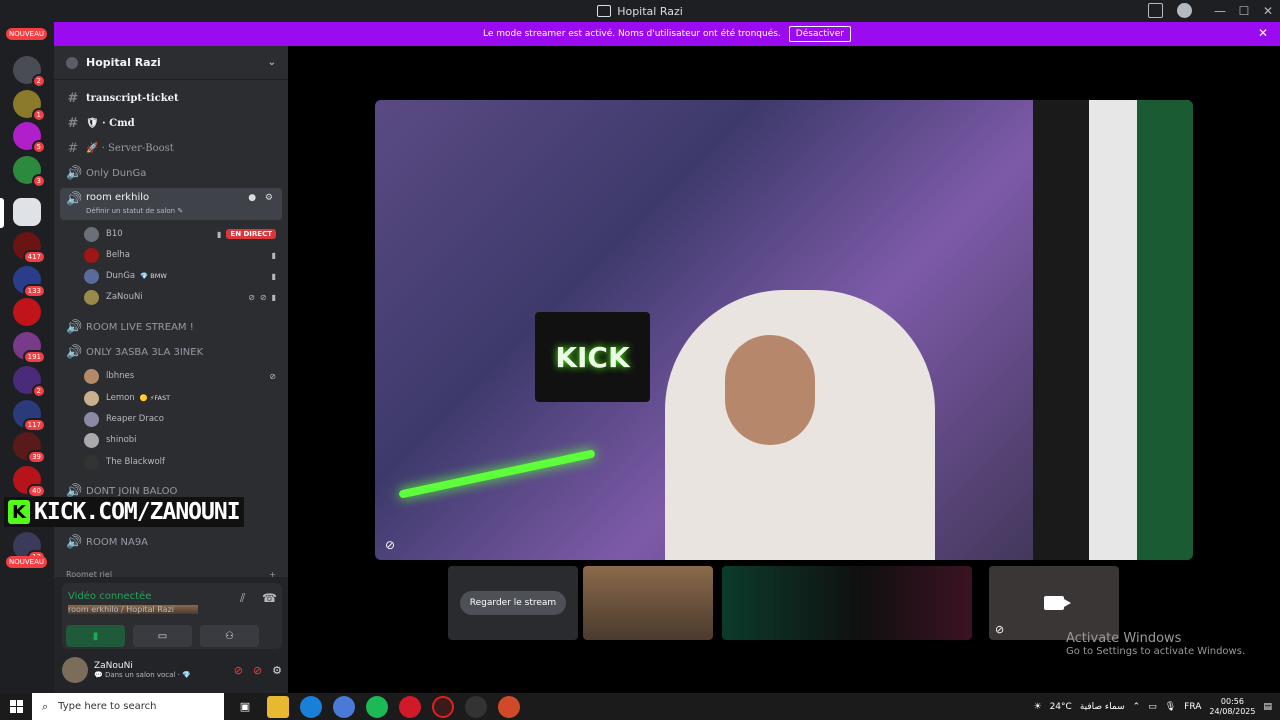 The image size is (1280, 720). What do you see at coordinates (1220, 11) in the screenshot?
I see `minimize-button: —` at bounding box center [1220, 11].